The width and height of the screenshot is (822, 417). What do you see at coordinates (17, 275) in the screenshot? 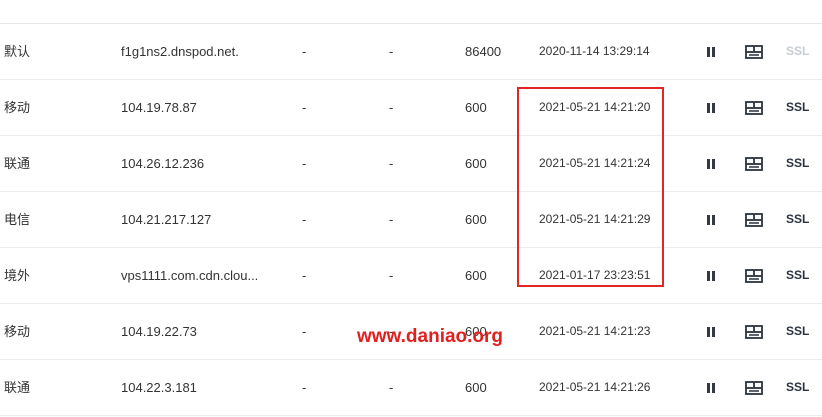
I see `record-line: 境外` at bounding box center [17, 275].